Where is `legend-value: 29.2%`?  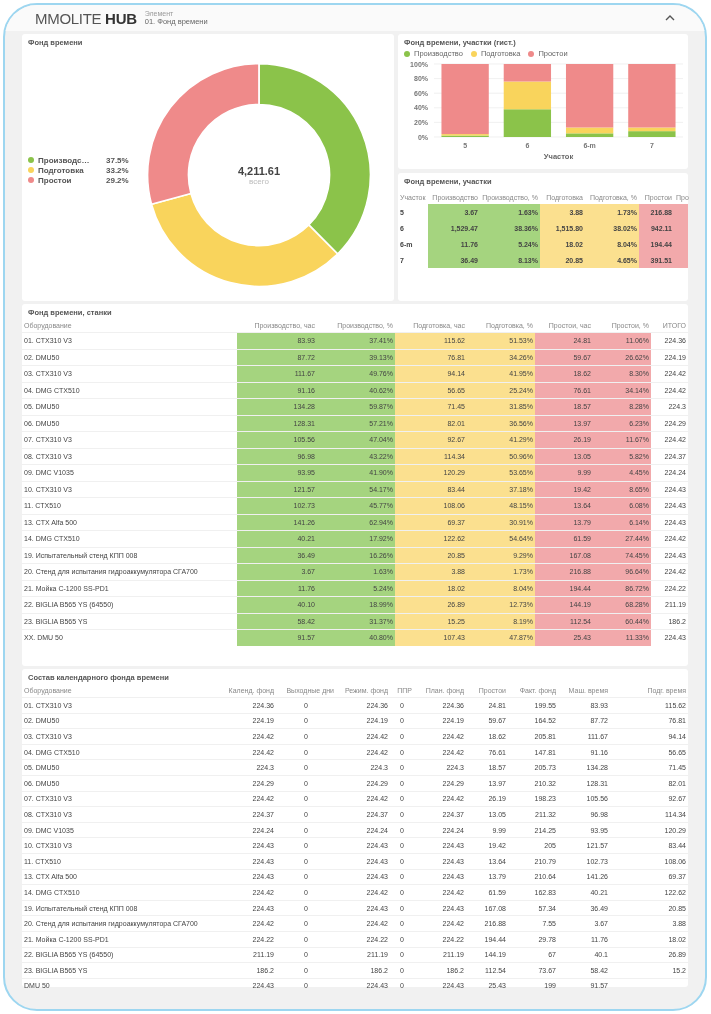 legend-value: 29.2% is located at coordinates (117, 180).